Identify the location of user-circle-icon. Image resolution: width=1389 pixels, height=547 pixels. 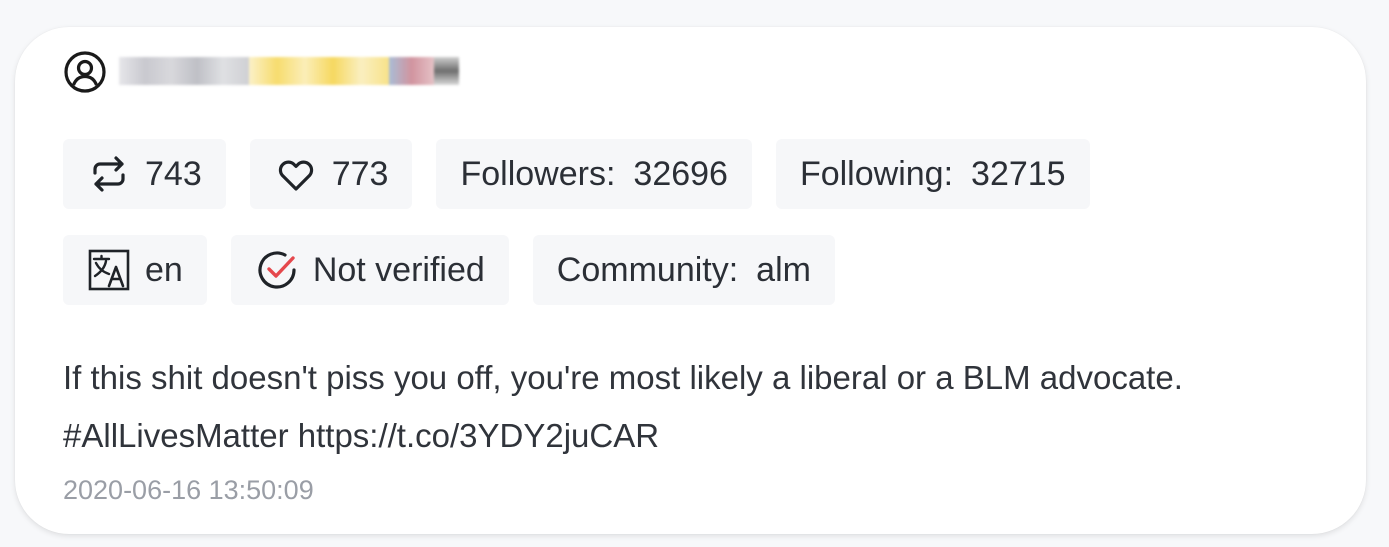
(85, 72).